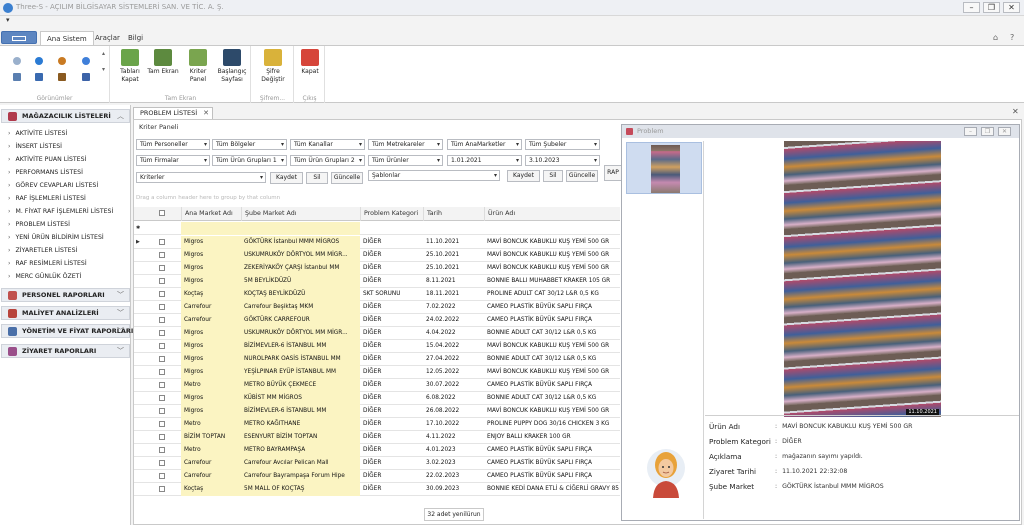 The image size is (1024, 525). What do you see at coordinates (453, 476) in the screenshot?
I see `cell-tarih: 22.02.2023` at bounding box center [453, 476].